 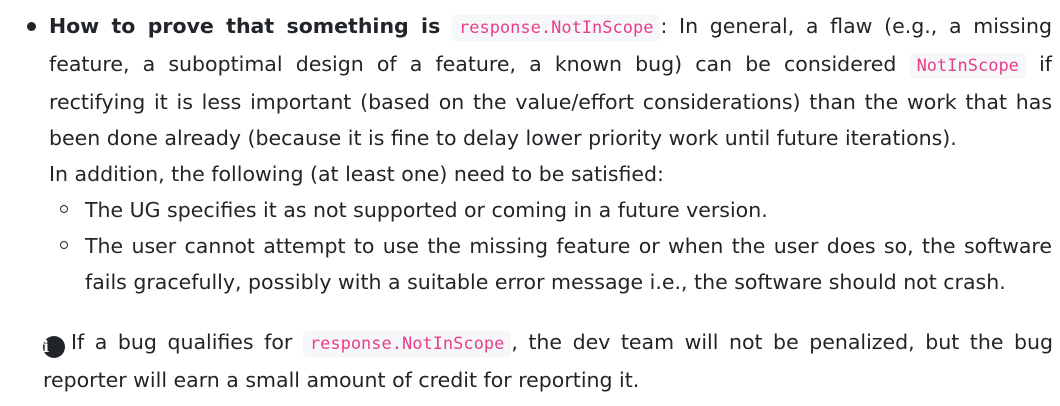 What do you see at coordinates (54, 347) in the screenshot?
I see `info-icon: i` at bounding box center [54, 347].